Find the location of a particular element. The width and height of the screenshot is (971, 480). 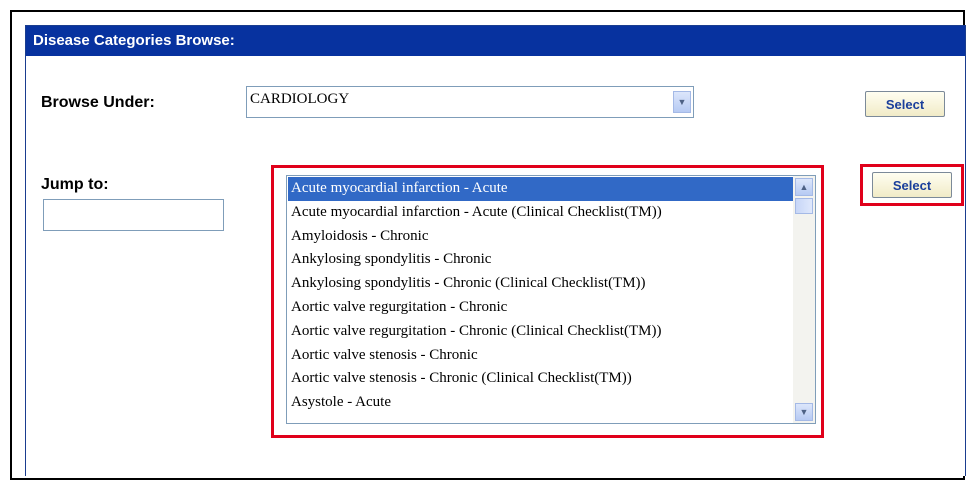

jump-to-label: Jump to: is located at coordinates (75, 184).